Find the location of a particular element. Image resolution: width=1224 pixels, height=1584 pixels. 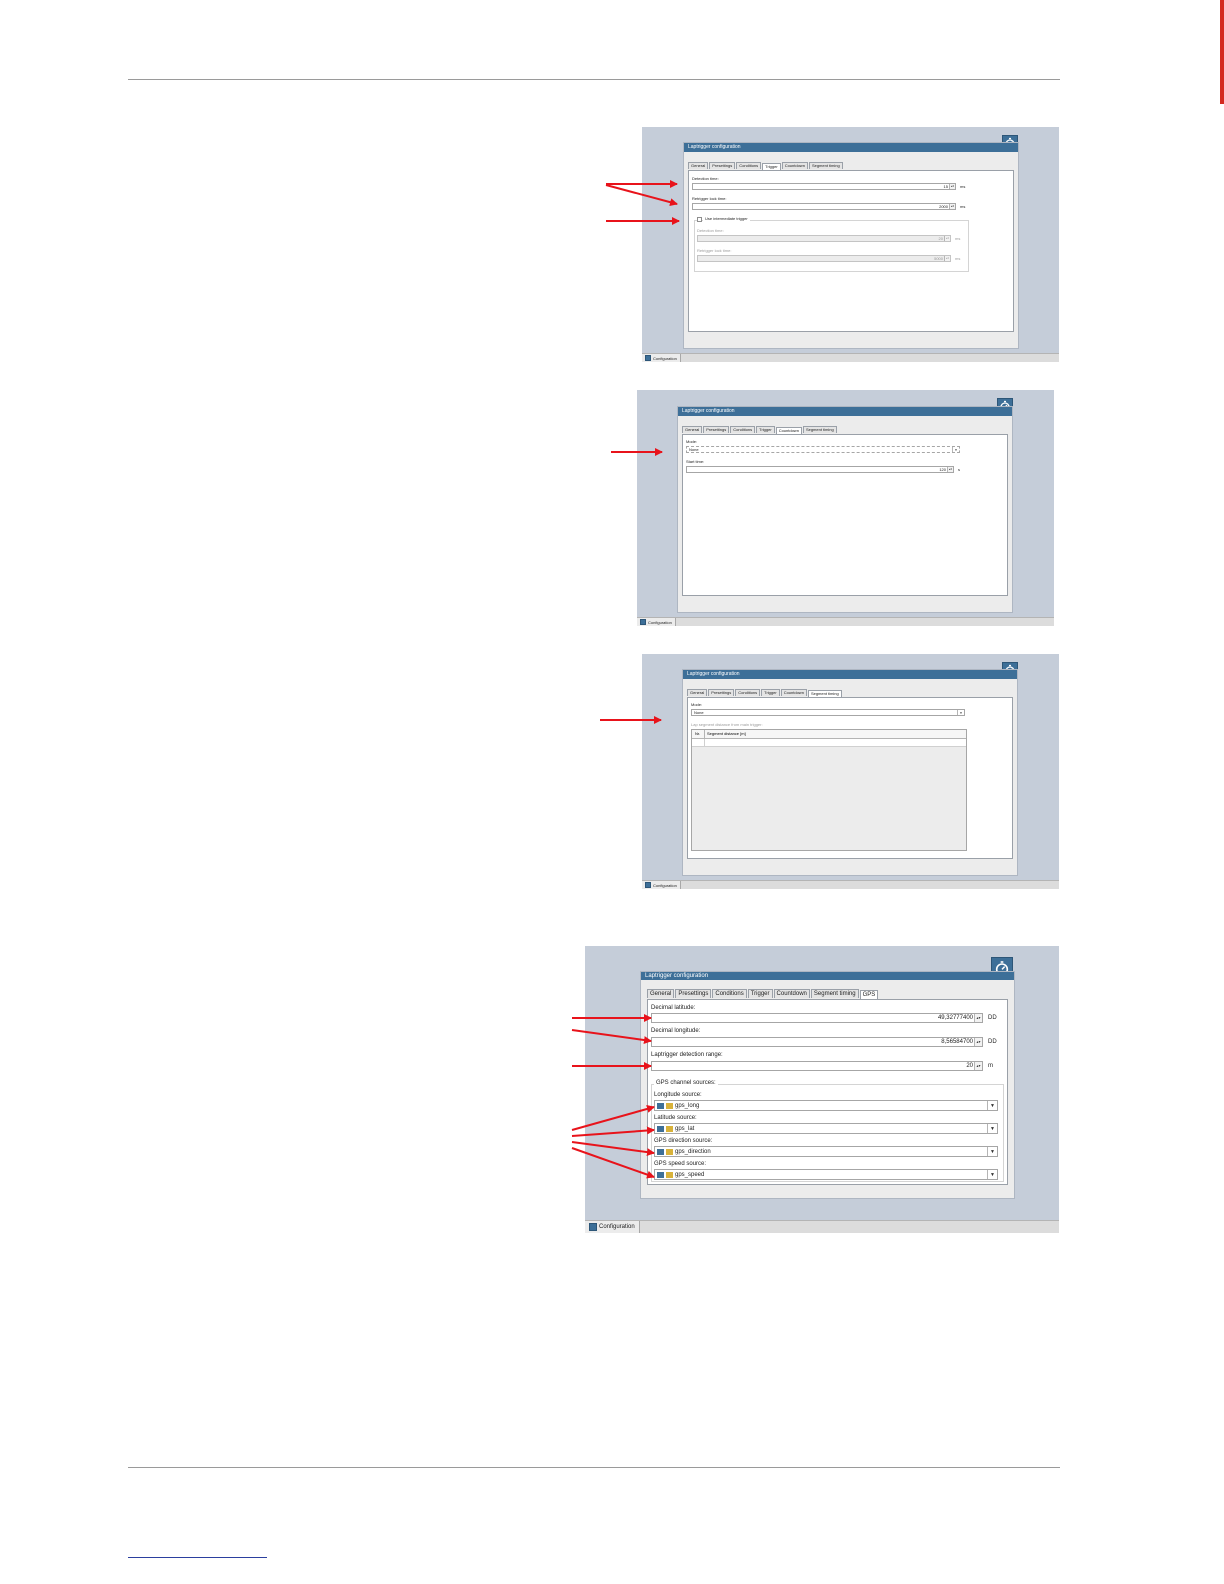

direction-source-label: GPS direction source: is located at coordinates (683, 1141).